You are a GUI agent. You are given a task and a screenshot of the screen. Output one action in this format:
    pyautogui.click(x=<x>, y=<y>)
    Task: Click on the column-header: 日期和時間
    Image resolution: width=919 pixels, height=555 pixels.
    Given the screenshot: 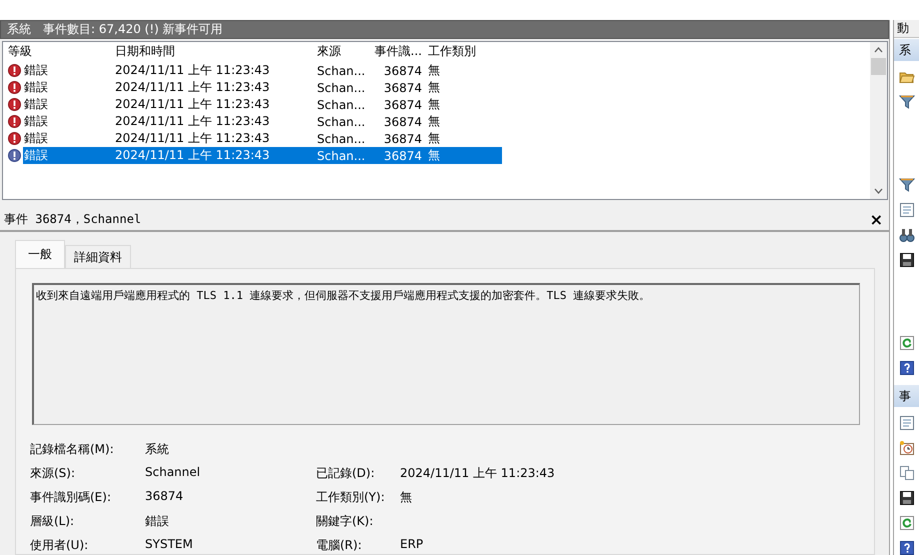 What is the action you would take?
    pyautogui.click(x=145, y=51)
    